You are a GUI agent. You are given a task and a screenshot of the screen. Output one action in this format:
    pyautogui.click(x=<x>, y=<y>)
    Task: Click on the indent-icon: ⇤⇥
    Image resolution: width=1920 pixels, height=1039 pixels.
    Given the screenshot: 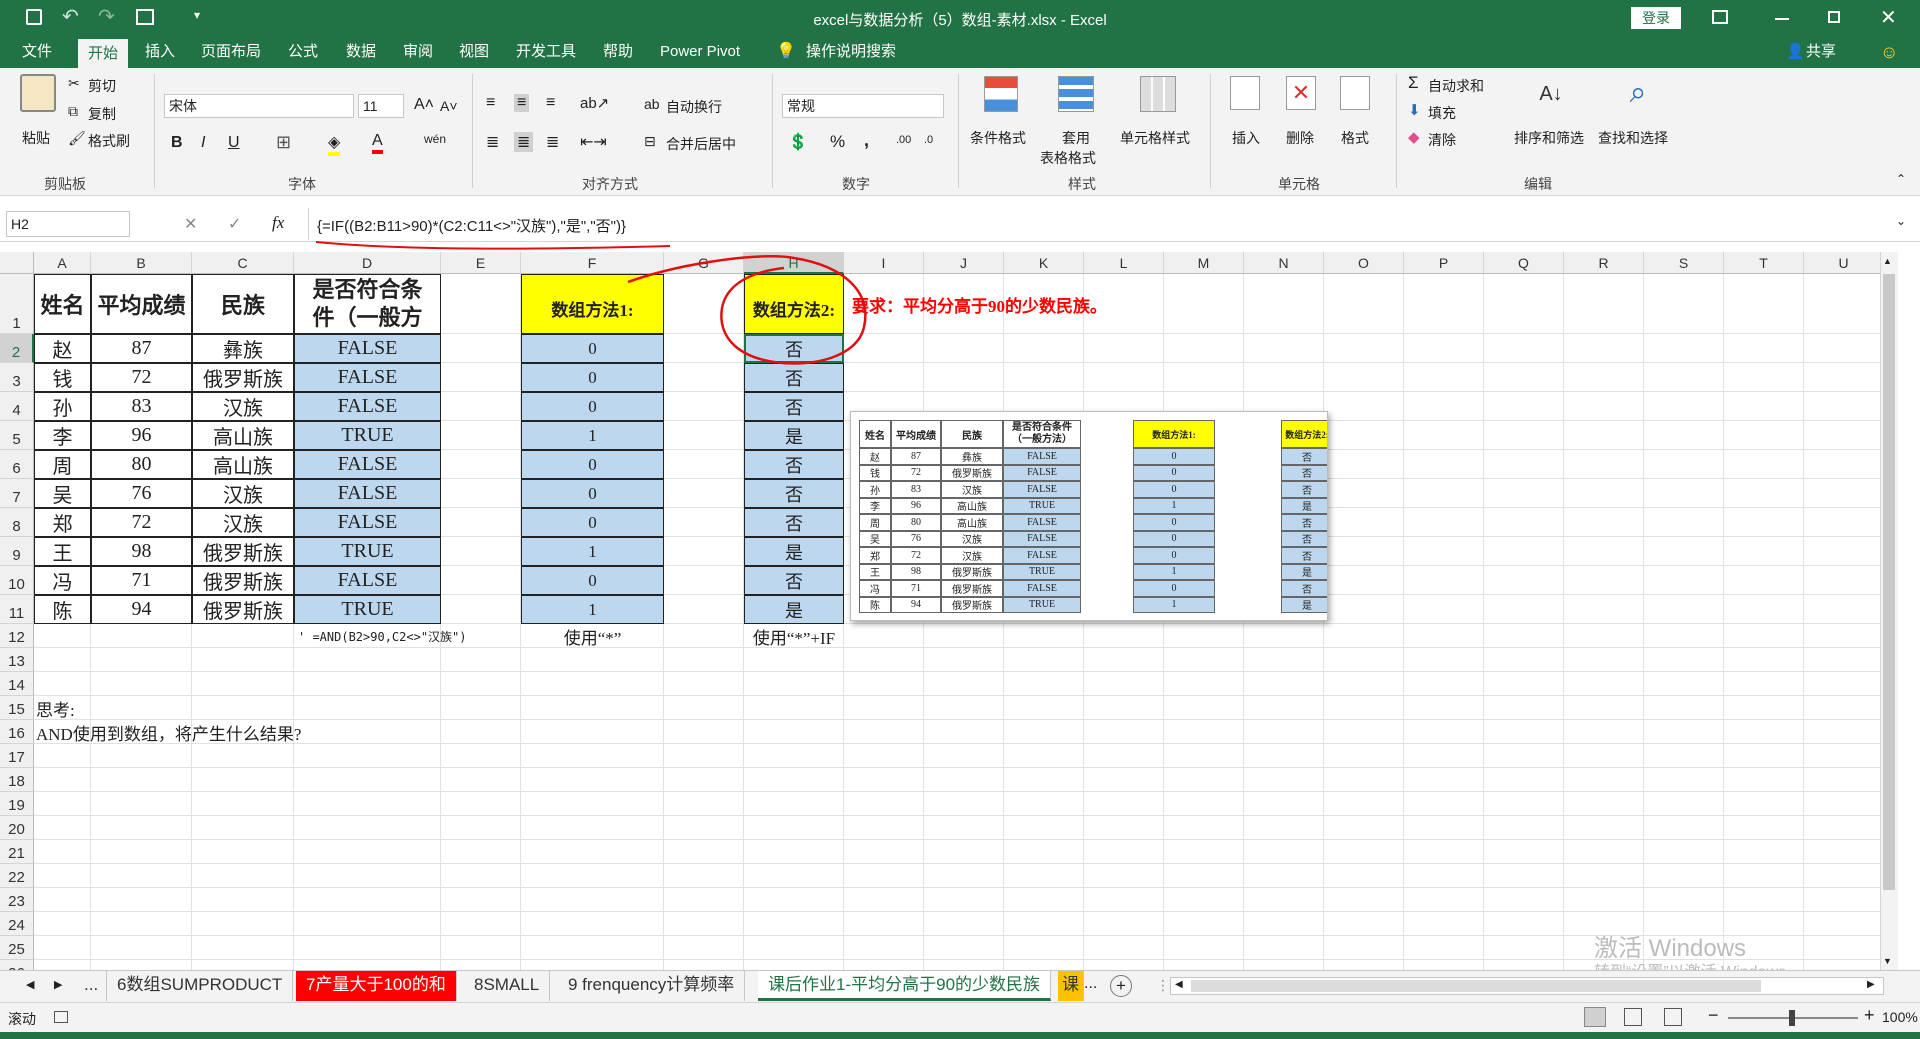 What is the action you would take?
    pyautogui.click(x=593, y=142)
    